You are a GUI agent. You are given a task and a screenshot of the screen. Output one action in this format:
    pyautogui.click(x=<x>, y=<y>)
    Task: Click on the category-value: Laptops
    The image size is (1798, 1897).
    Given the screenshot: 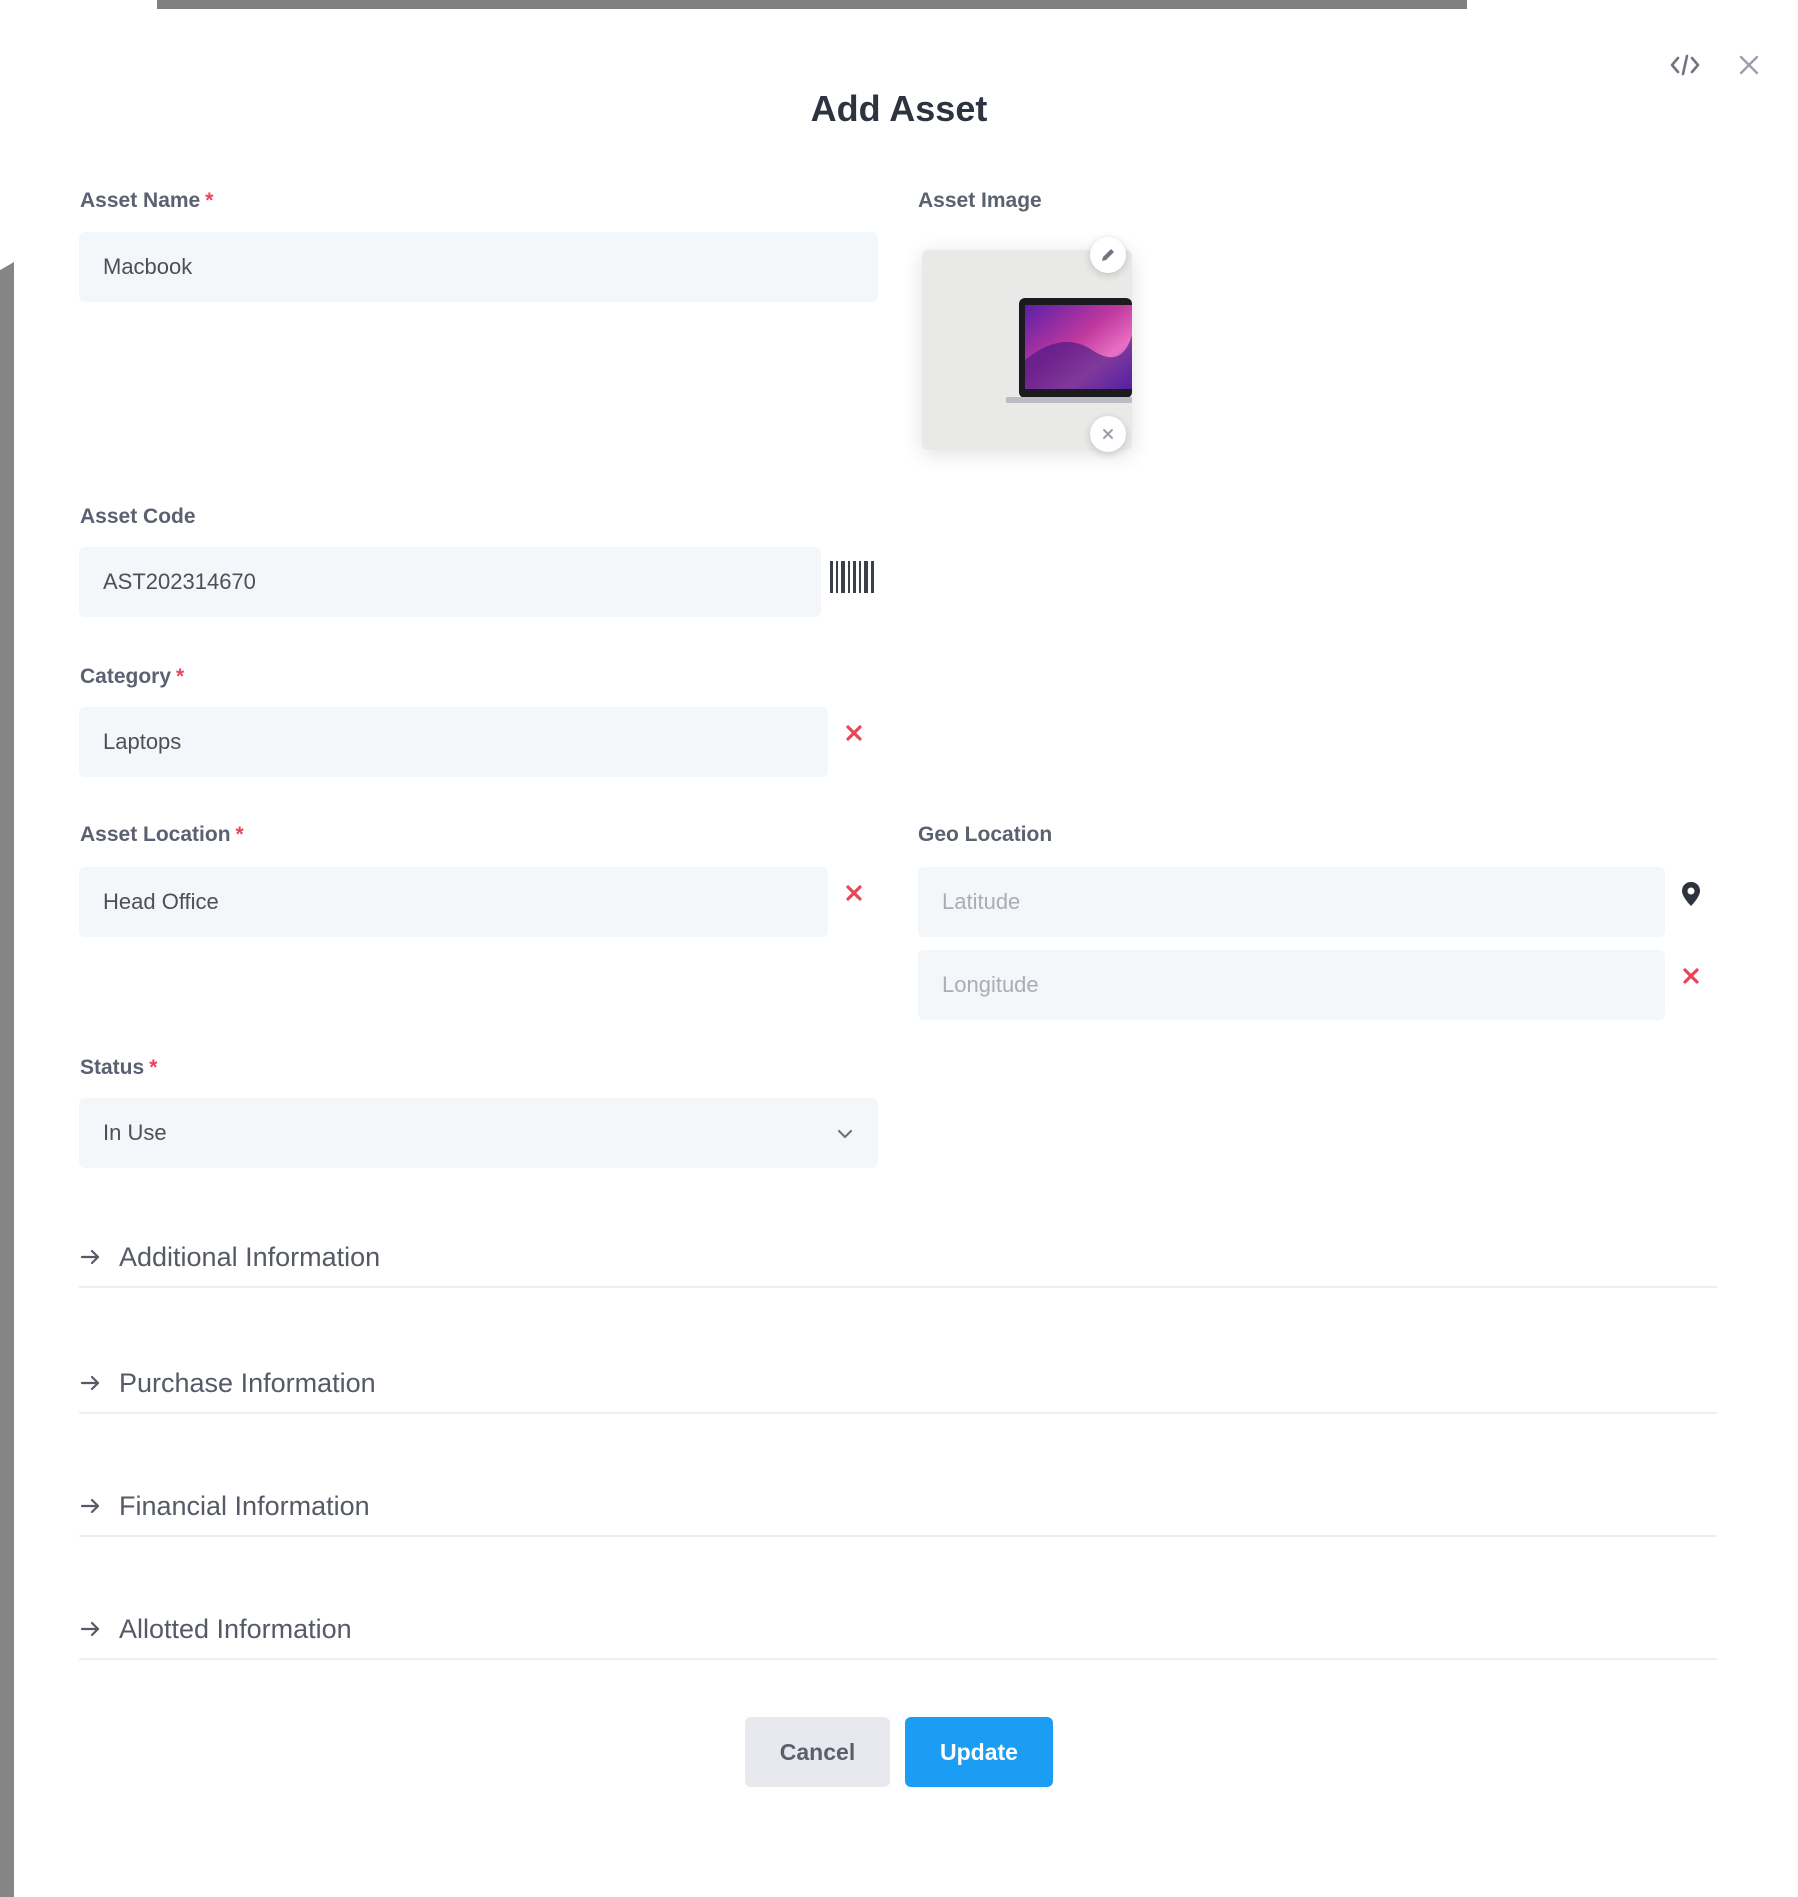 What is the action you would take?
    pyautogui.click(x=142, y=741)
    